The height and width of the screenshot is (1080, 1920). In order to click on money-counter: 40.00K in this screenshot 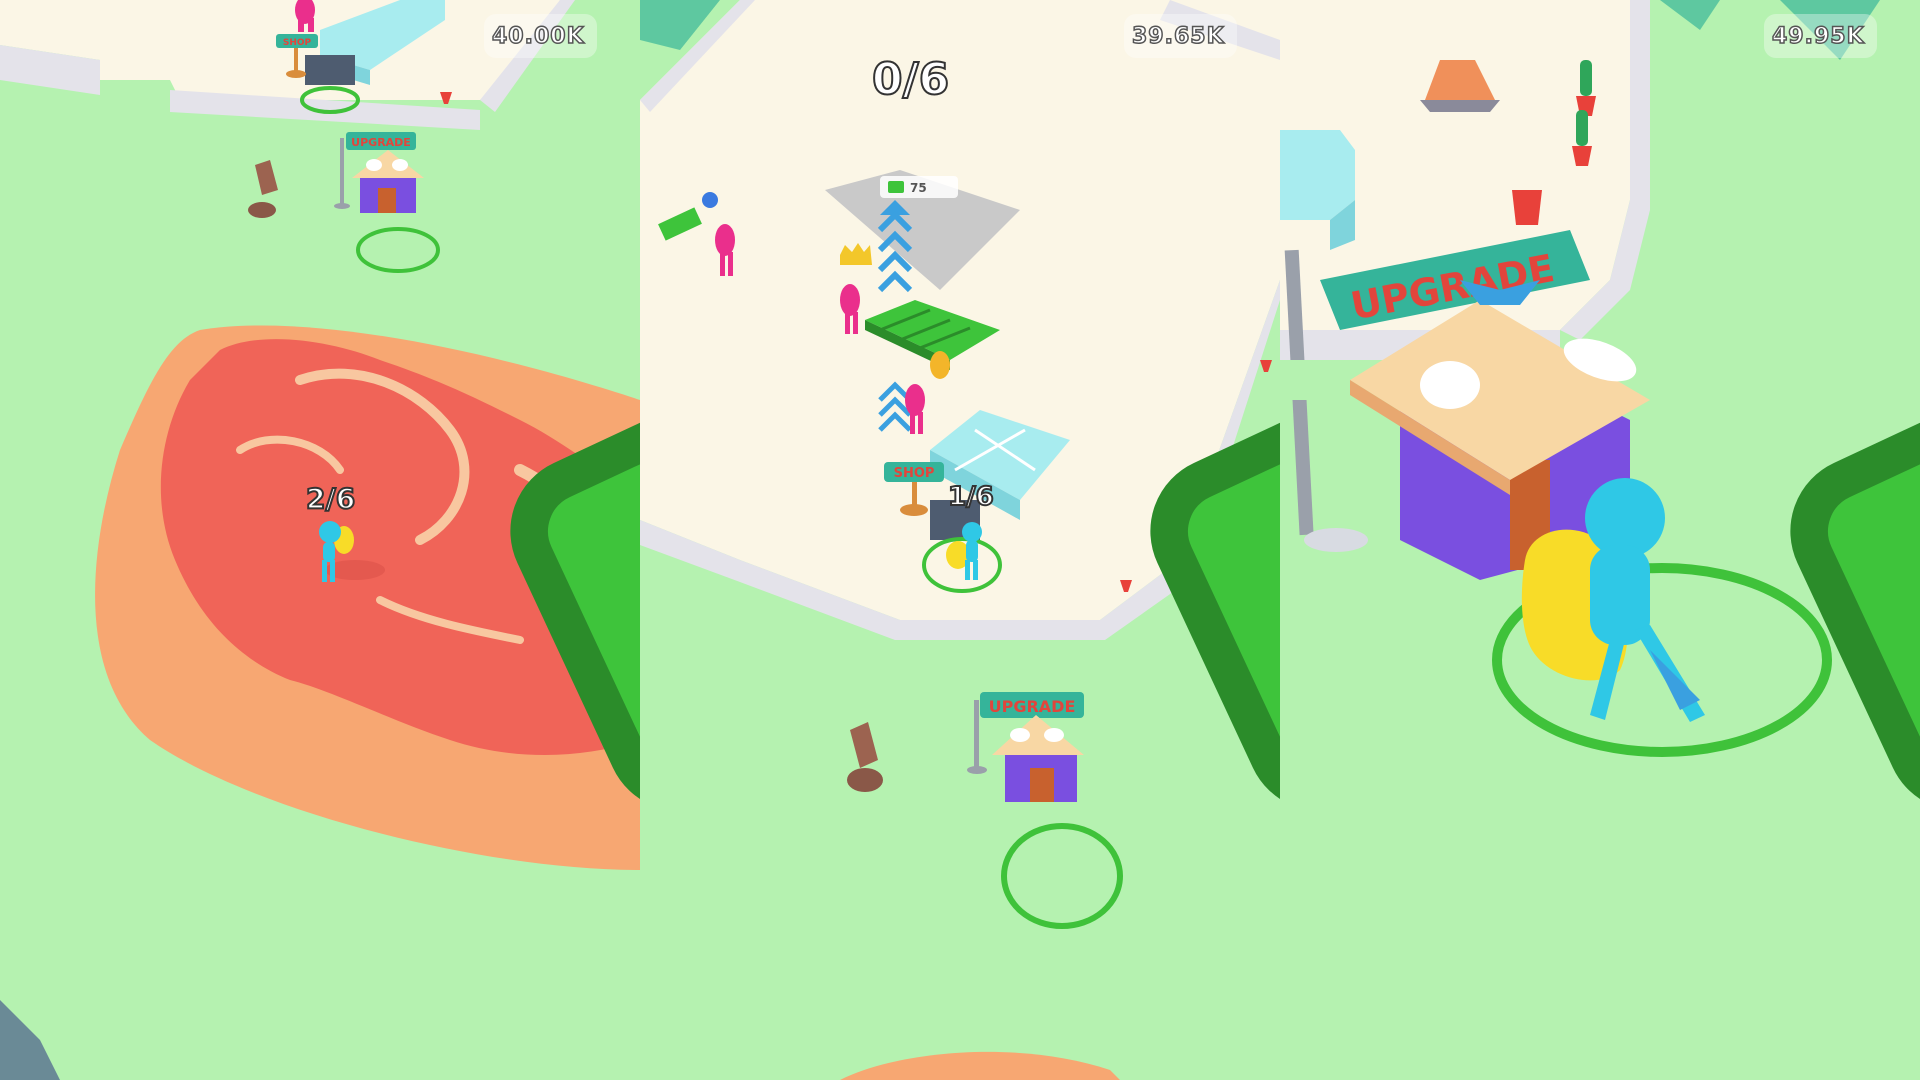, I will do `click(562, 413)`.